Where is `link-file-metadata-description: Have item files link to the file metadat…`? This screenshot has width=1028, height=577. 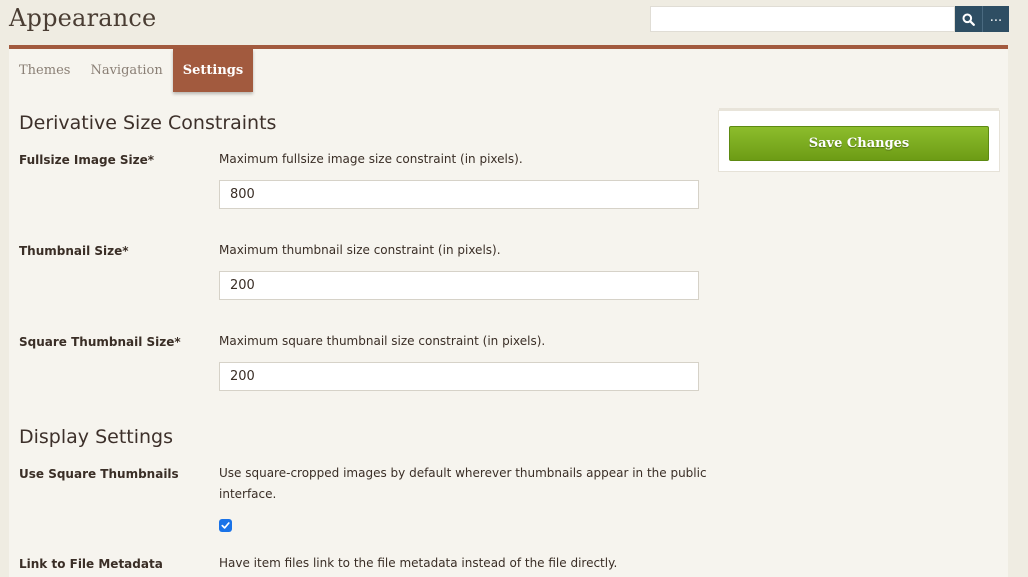 link-file-metadata-description: Have item files link to the file metadat… is located at coordinates (418, 563).